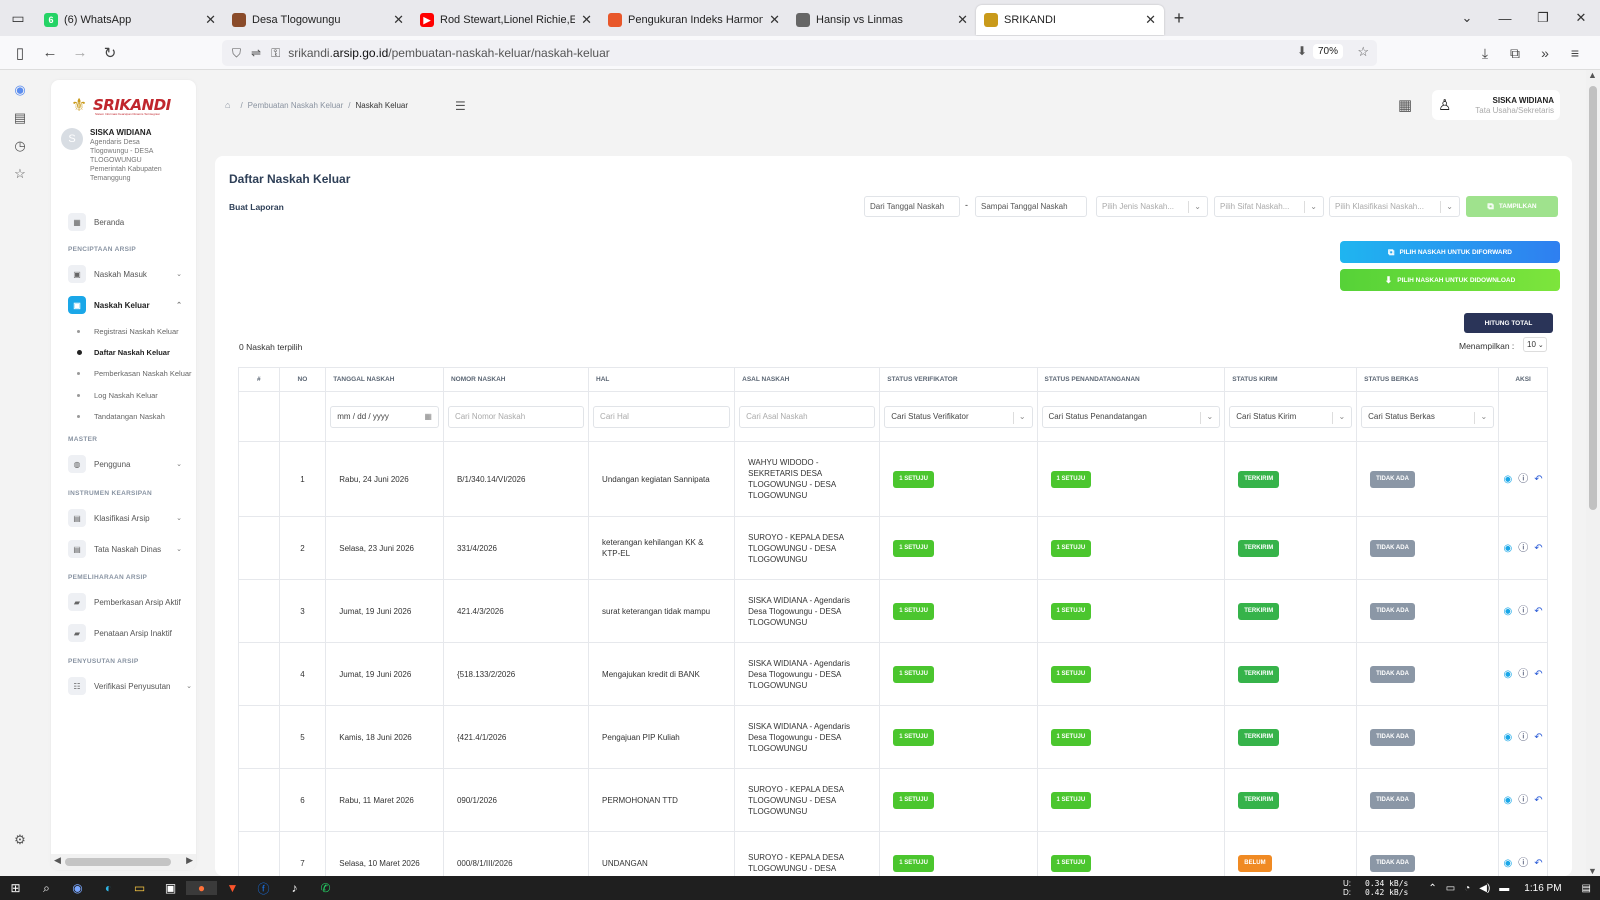  Describe the element at coordinates (263, 888) in the screenshot. I see `facebook-icon: ⓕ` at that location.